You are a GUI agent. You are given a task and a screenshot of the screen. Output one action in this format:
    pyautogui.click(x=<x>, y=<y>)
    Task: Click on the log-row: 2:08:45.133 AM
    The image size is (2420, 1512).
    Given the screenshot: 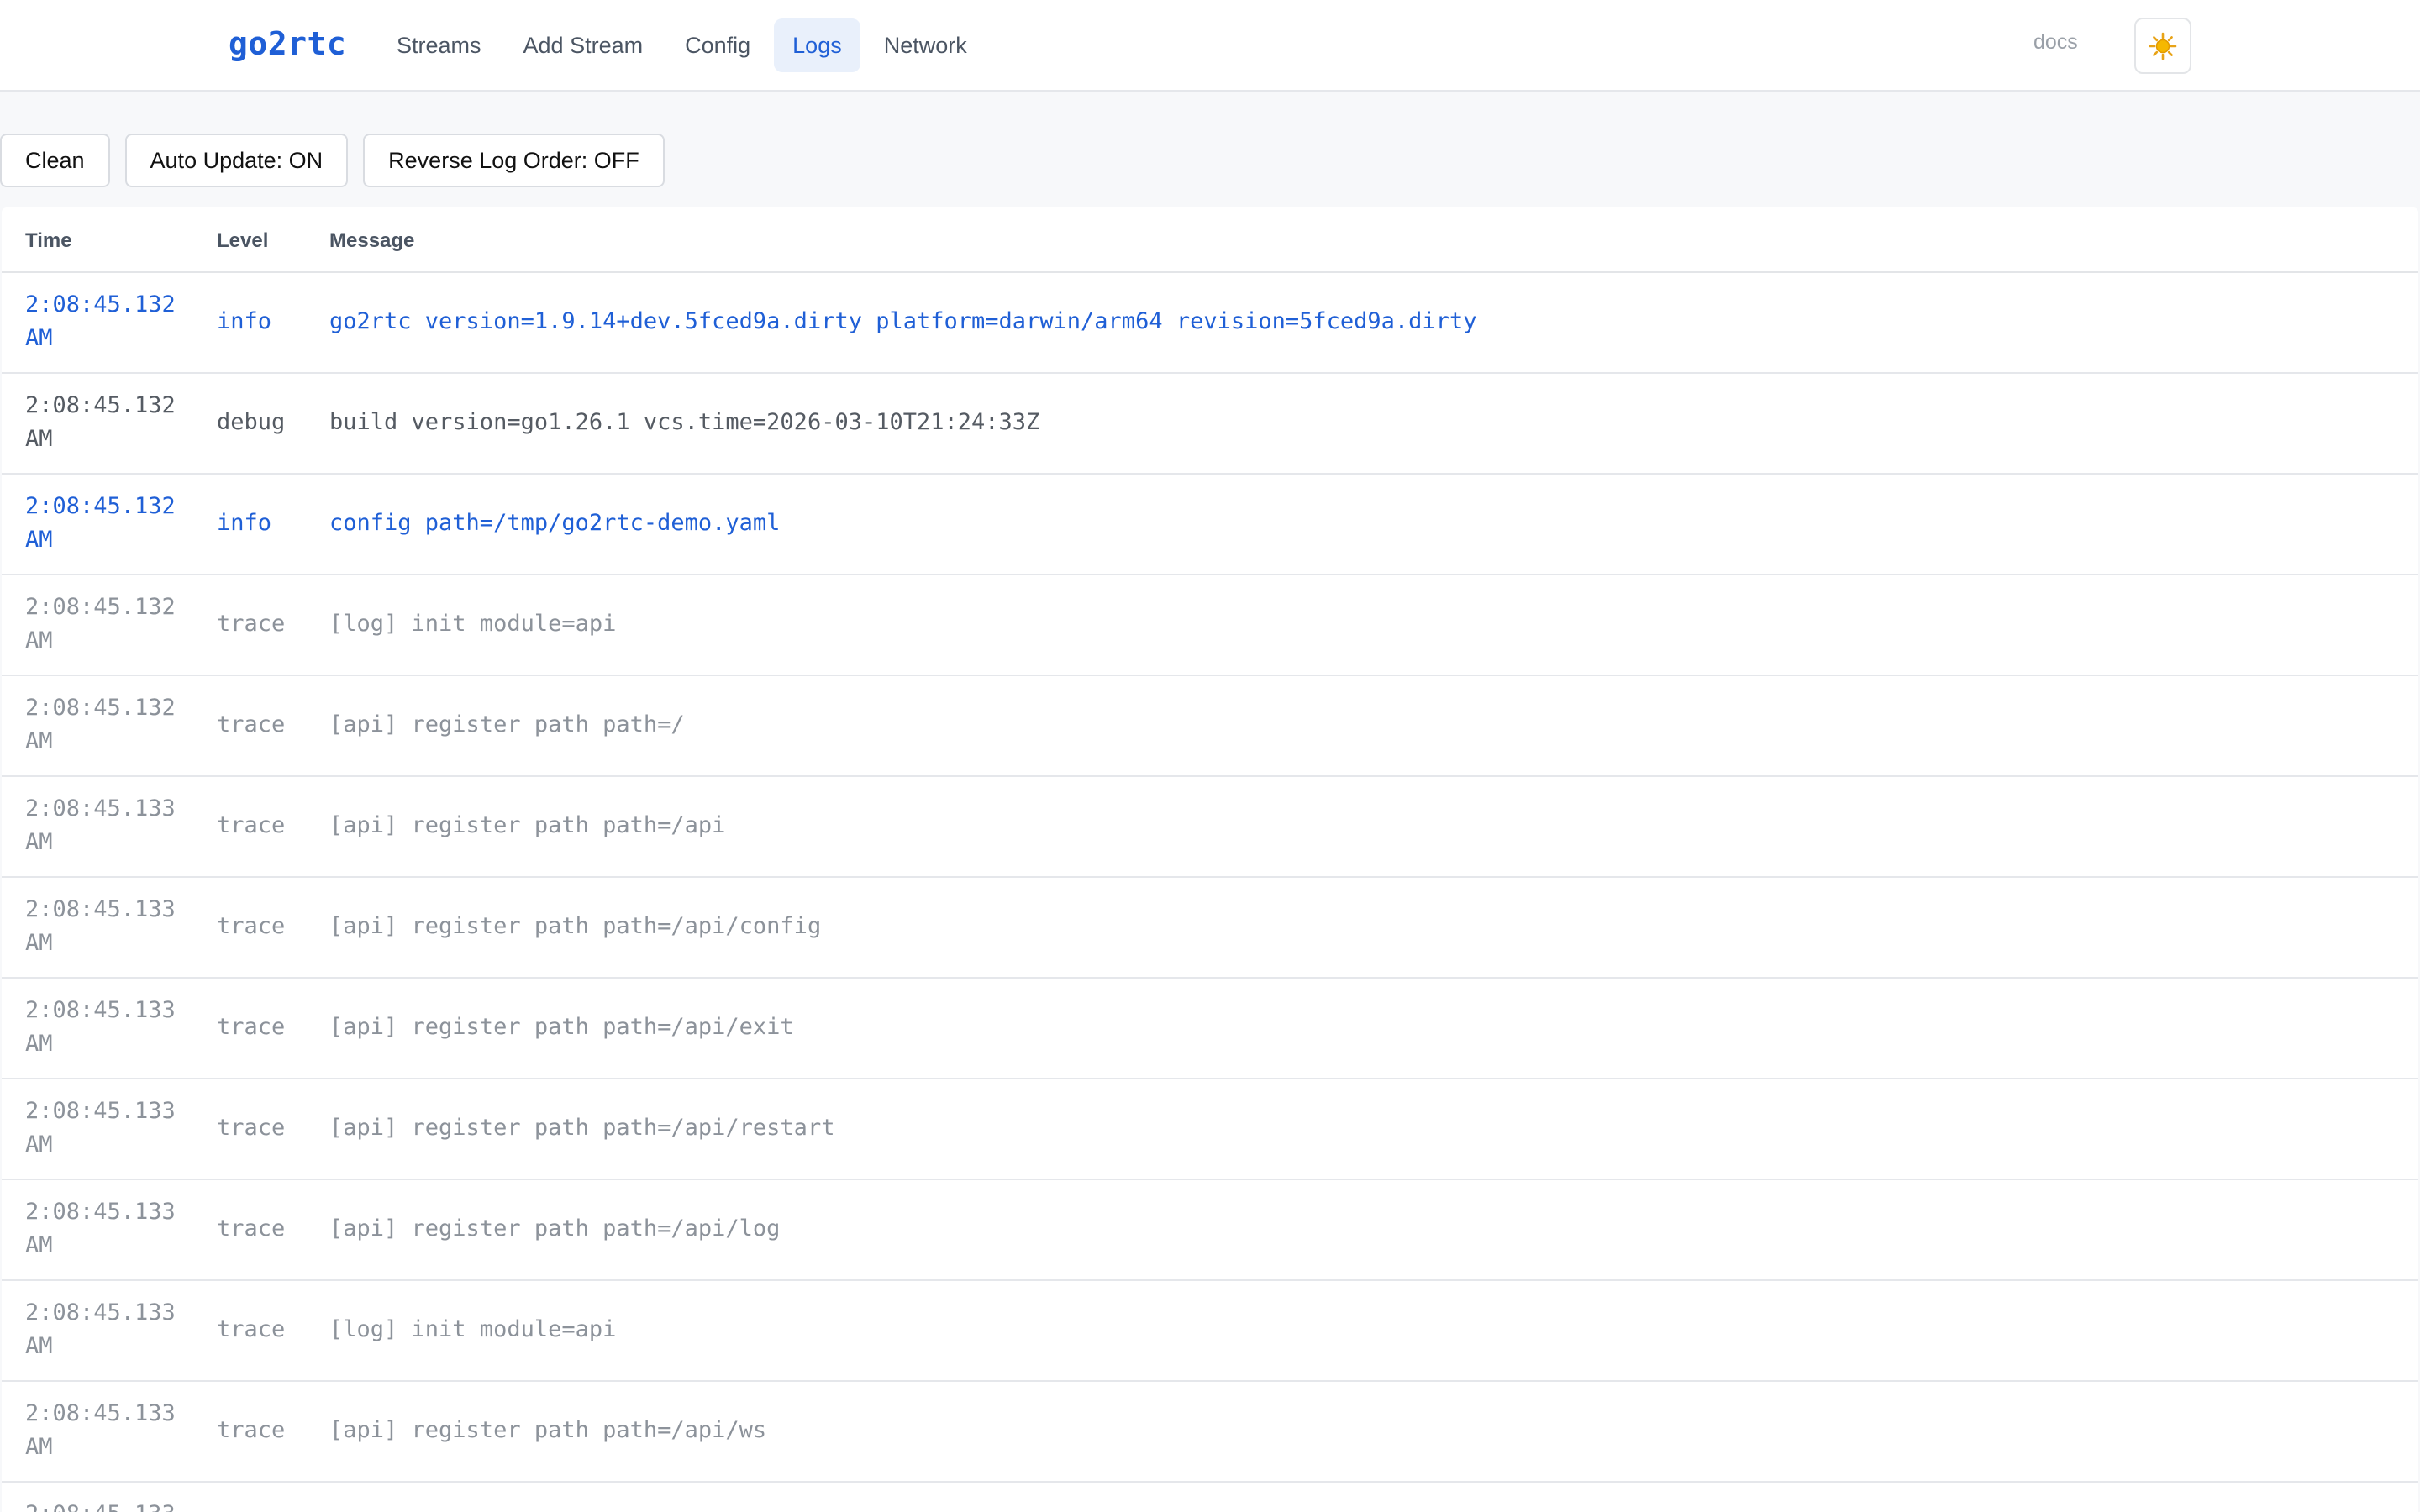 What is the action you would take?
    pyautogui.click(x=1210, y=1497)
    